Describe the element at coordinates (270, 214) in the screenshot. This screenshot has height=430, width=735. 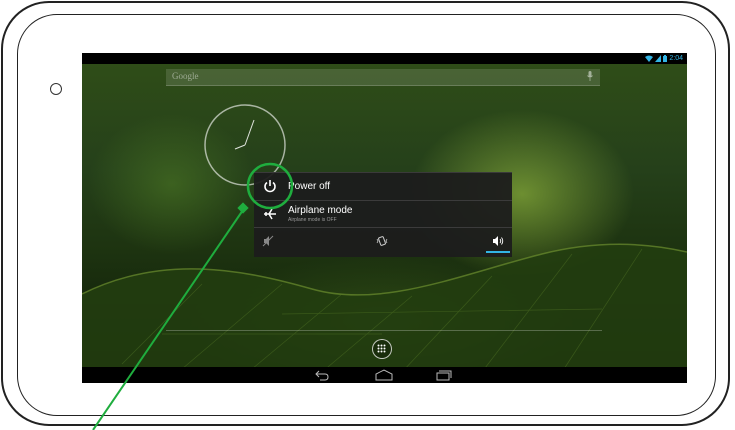
I see `airplane-icon` at that location.